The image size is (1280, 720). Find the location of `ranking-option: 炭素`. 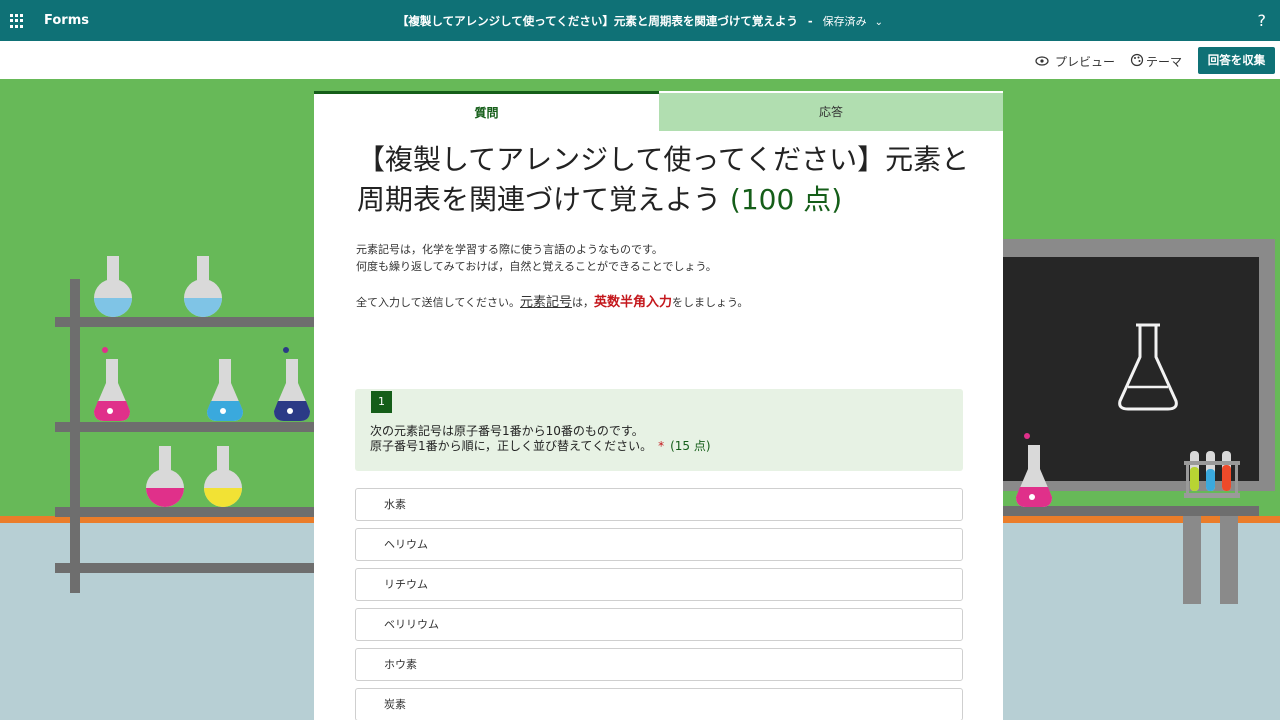

ranking-option: 炭素 is located at coordinates (659, 704).